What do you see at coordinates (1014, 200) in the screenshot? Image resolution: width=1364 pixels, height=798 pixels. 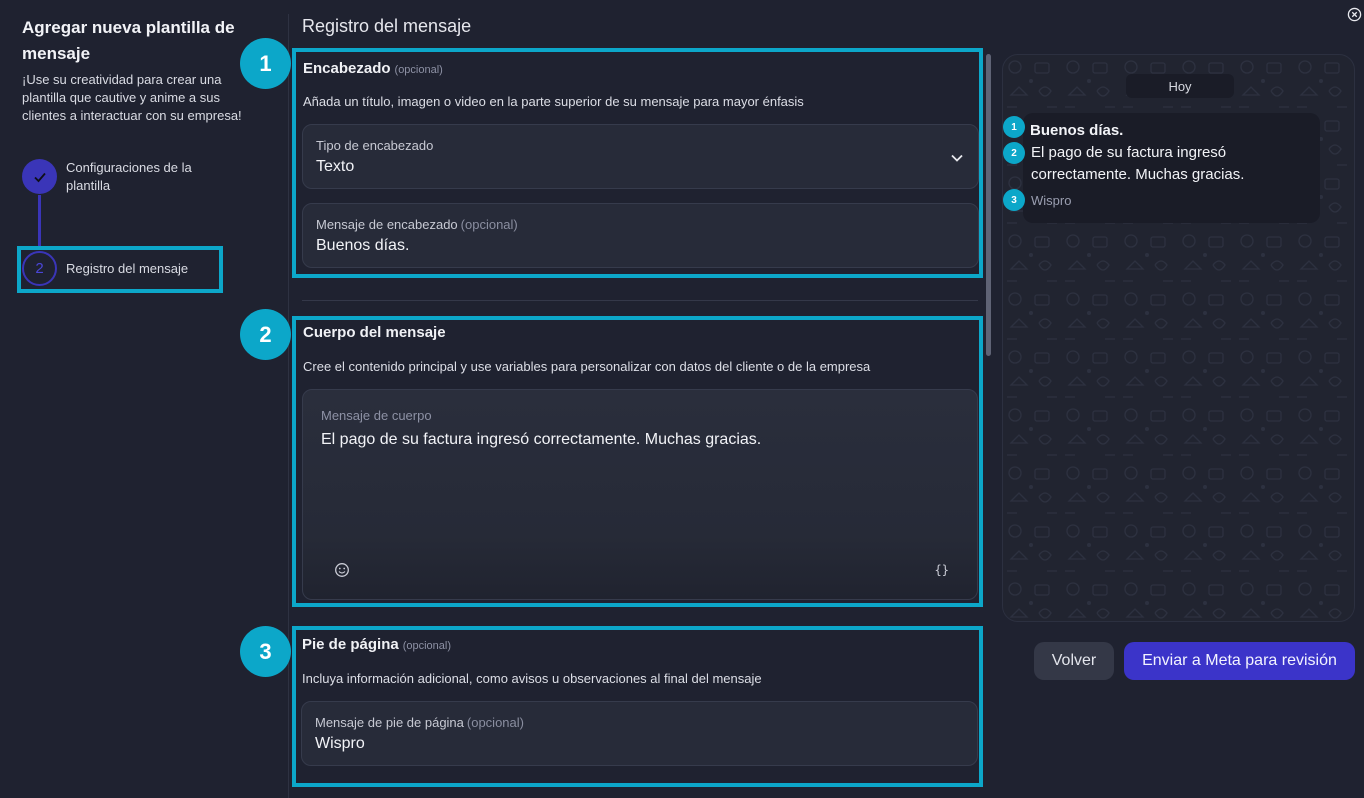 I see `preview-footer-badge: 3` at bounding box center [1014, 200].